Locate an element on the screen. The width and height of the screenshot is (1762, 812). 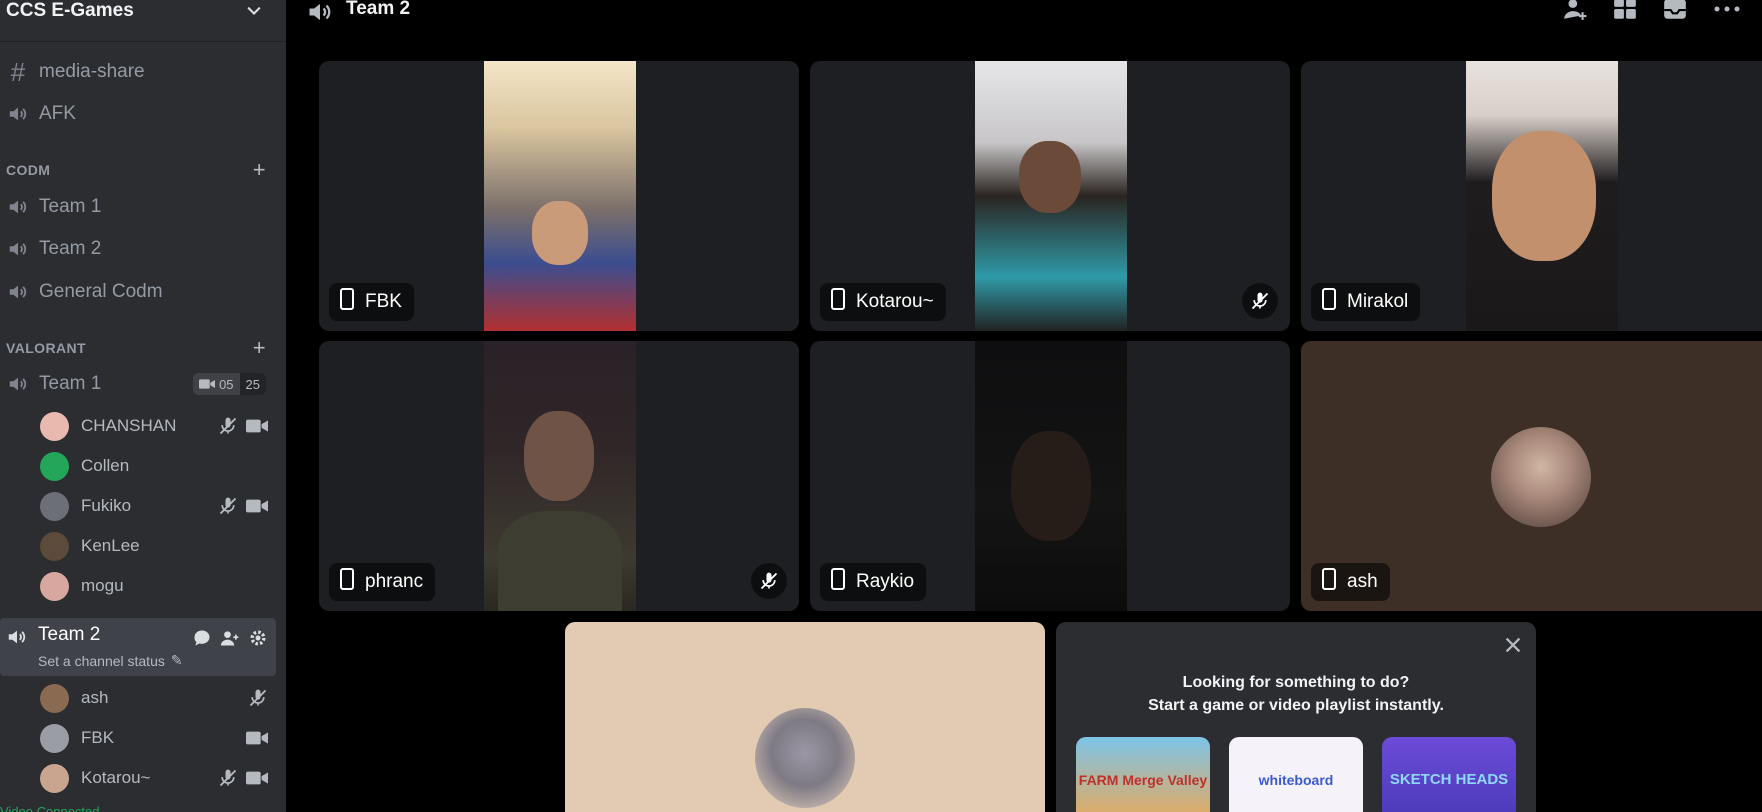
member-name: FBK is located at coordinates (98, 737).